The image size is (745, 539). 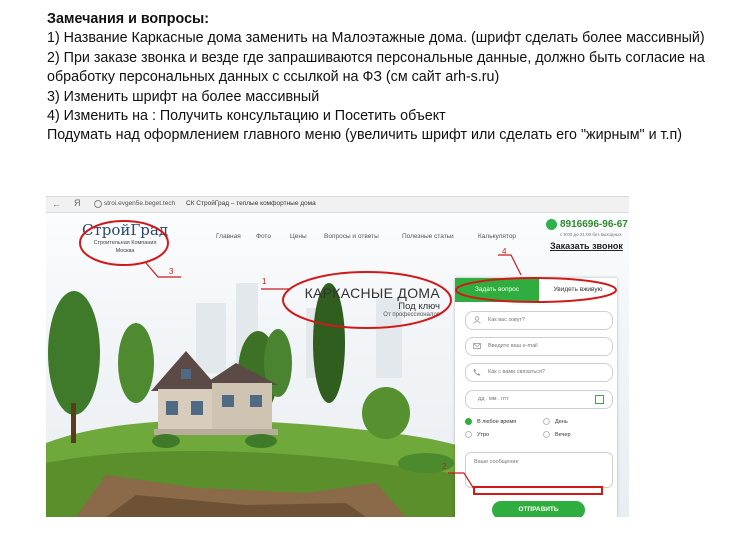 I want to click on annotation-label-1: 1, so click(x=264, y=281).